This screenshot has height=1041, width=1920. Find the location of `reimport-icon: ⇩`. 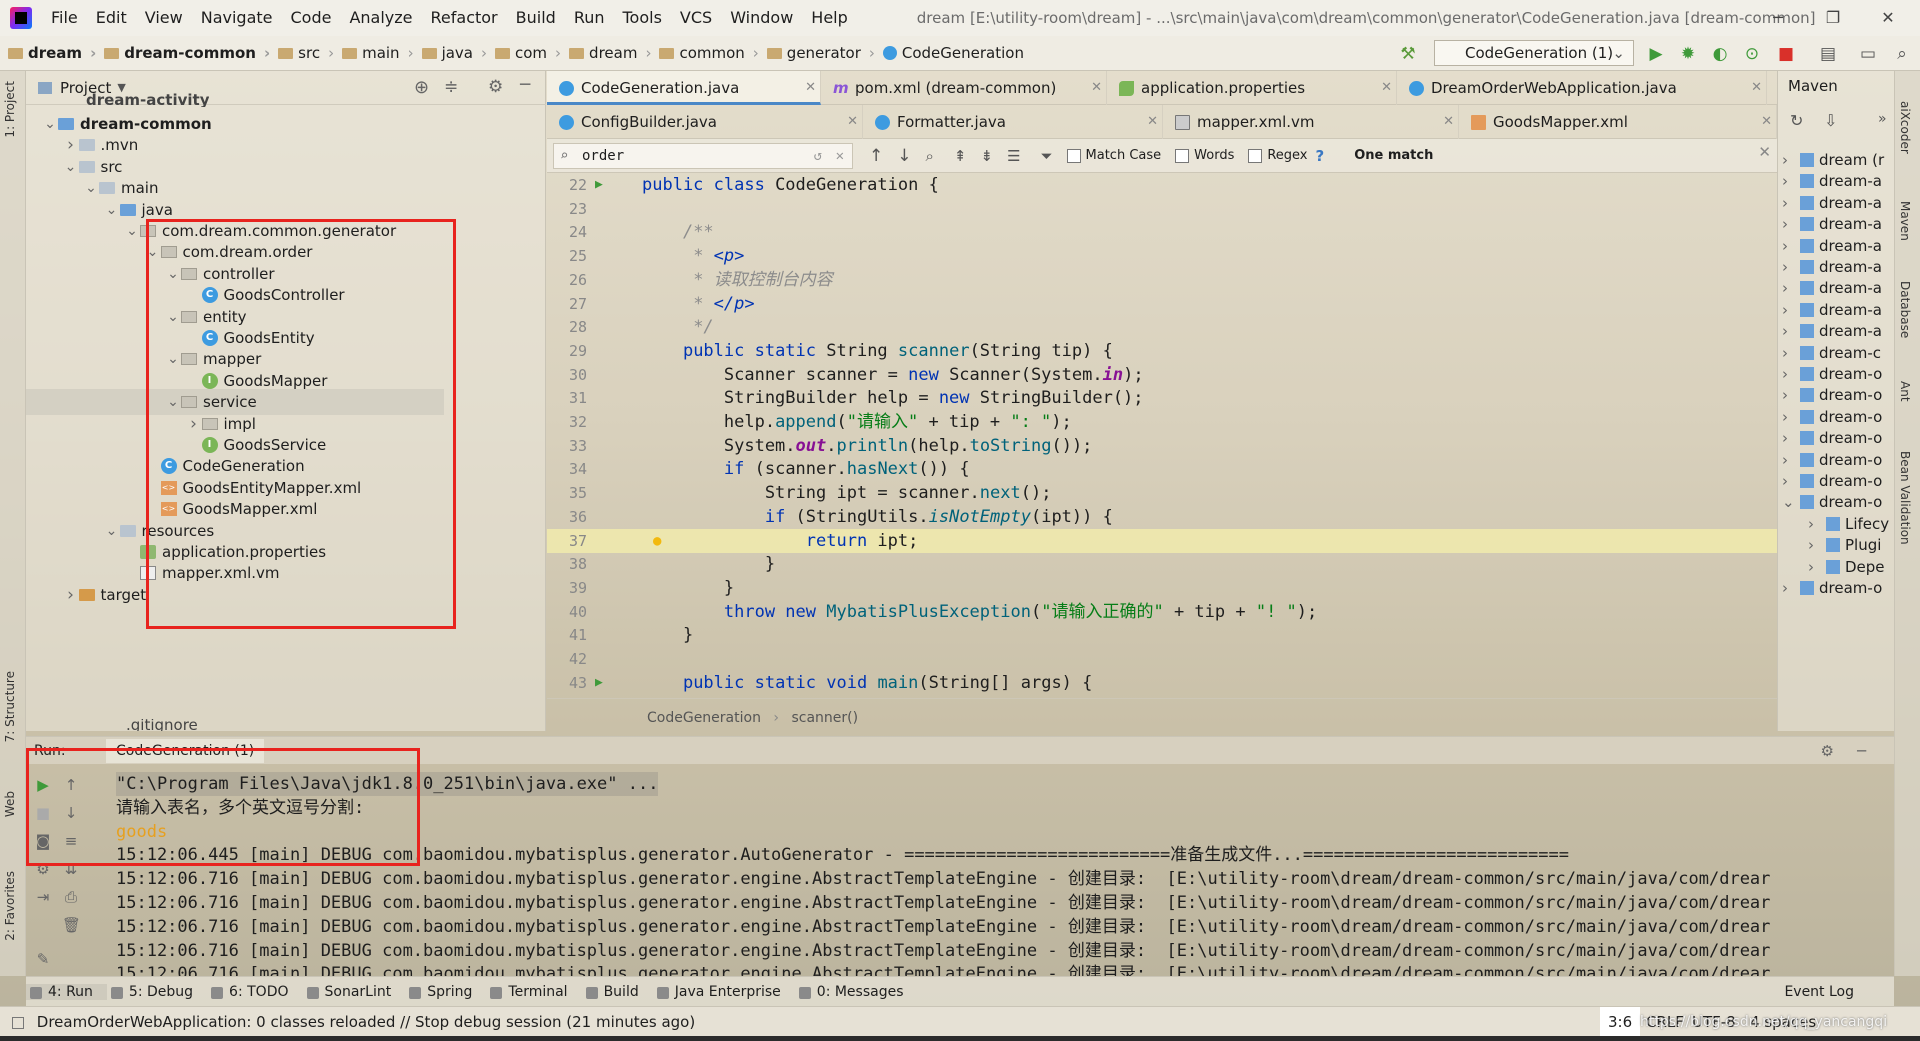

reimport-icon: ⇩ is located at coordinates (1830, 120).